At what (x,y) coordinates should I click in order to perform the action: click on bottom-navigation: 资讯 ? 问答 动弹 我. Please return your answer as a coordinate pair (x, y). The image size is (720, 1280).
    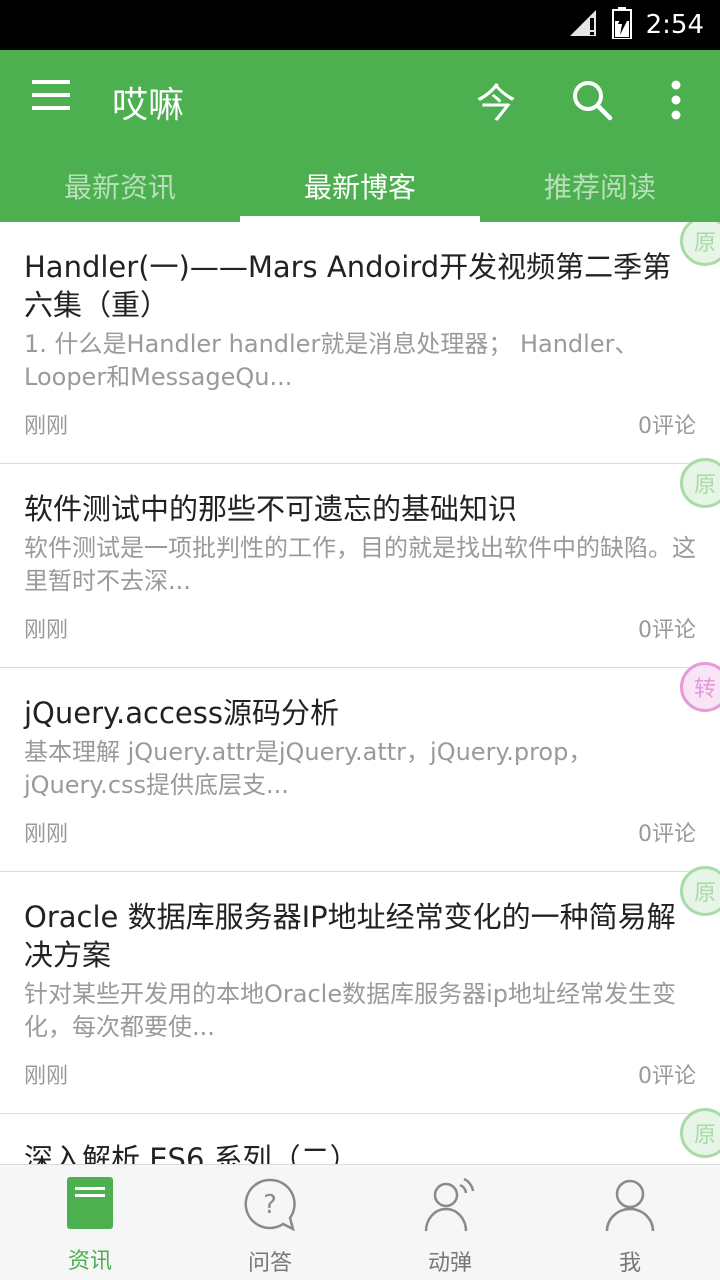
    Looking at the image, I should click on (360, 1222).